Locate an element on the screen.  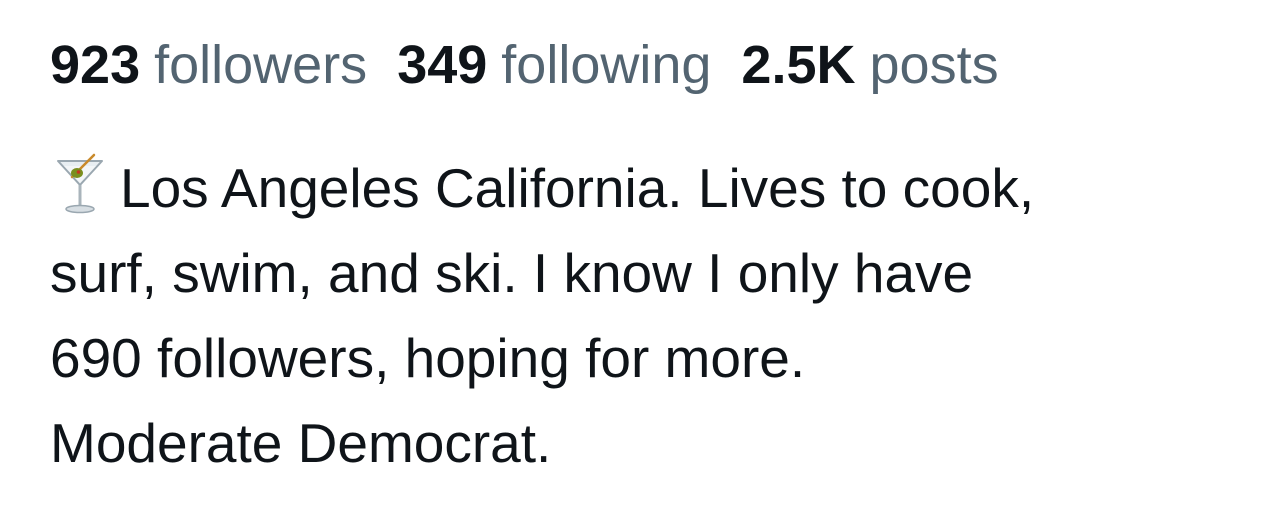
following-link: 349 following is located at coordinates (554, 65).